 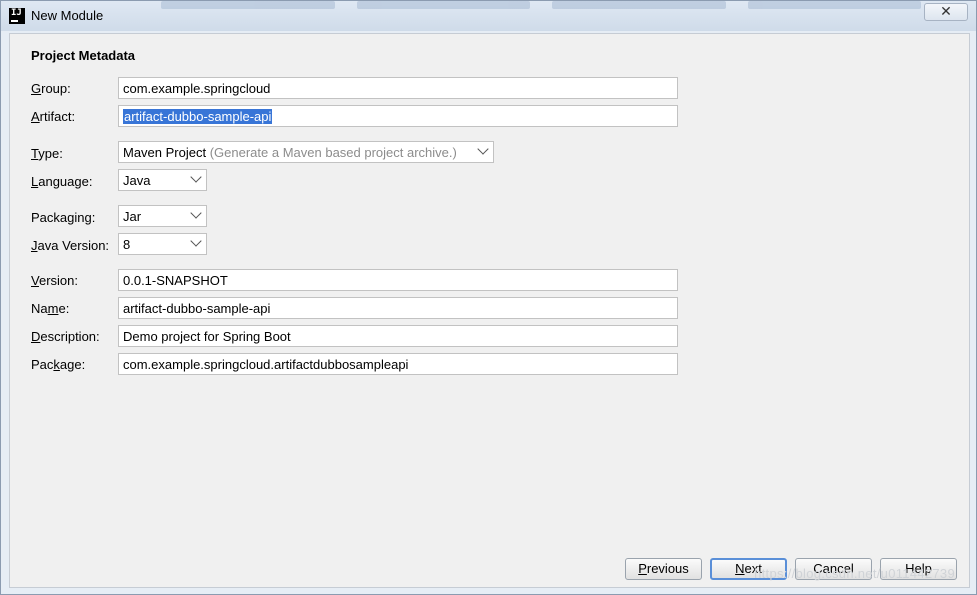 I want to click on close-icon: ✕, so click(x=946, y=11).